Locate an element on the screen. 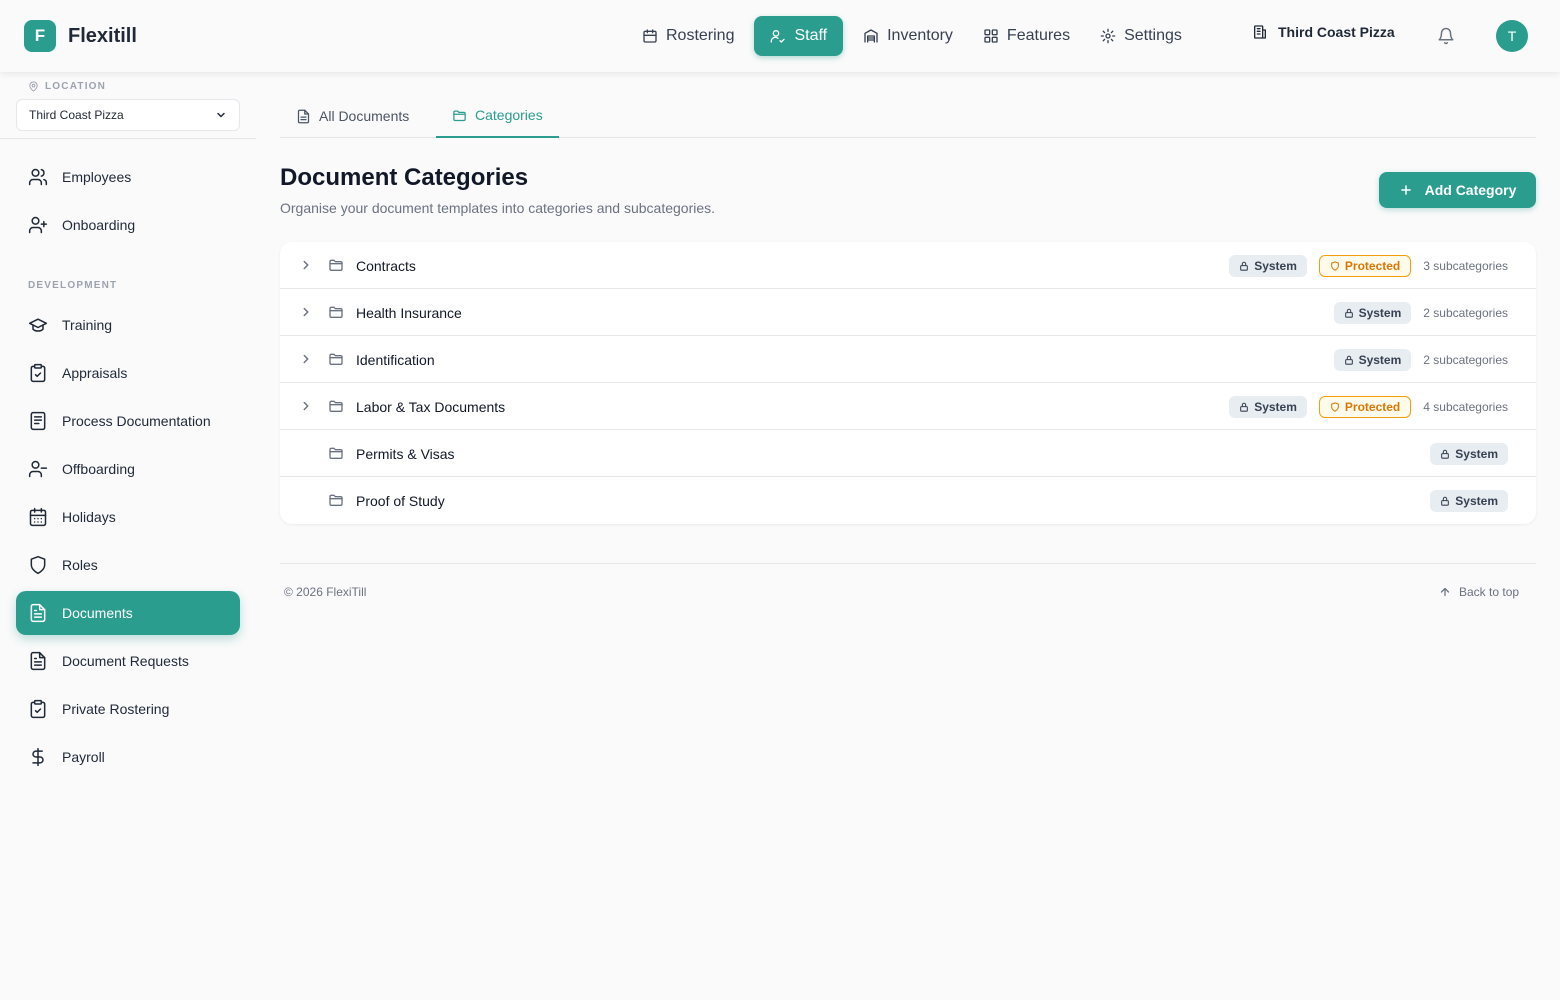 The height and width of the screenshot is (1000, 1560). calendar-days-icon is located at coordinates (38, 517).